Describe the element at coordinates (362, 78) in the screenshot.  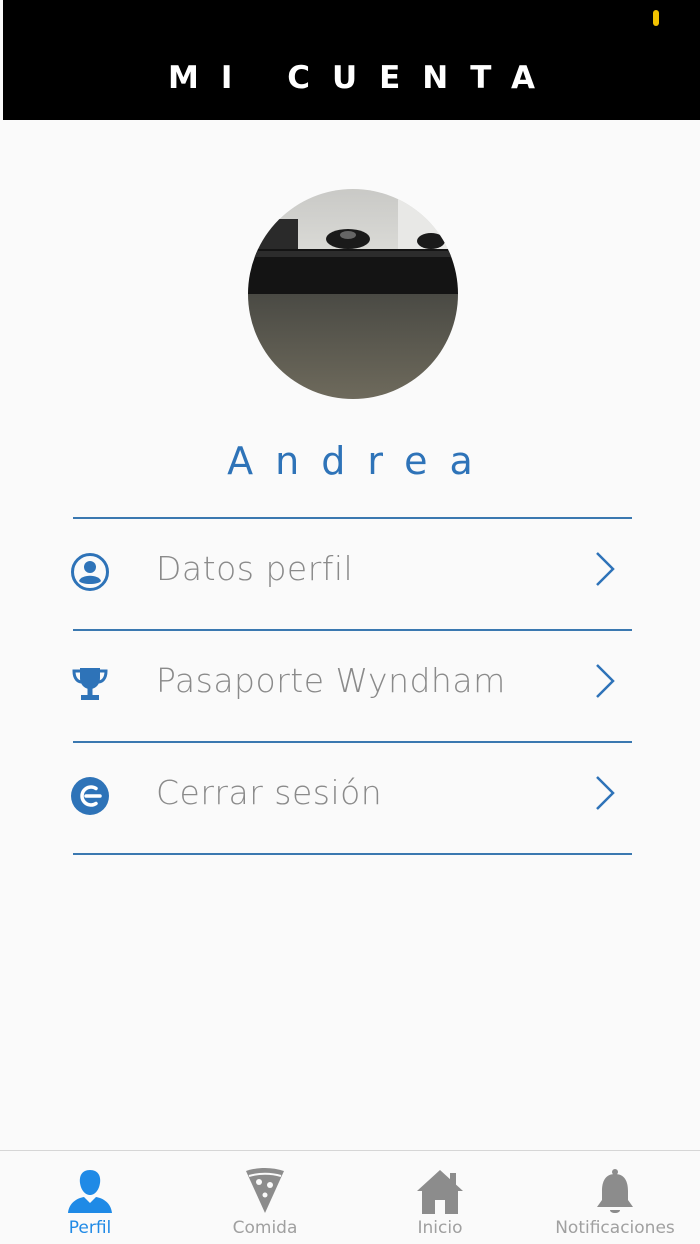
I see `page-title: MI CUENTA` at that location.